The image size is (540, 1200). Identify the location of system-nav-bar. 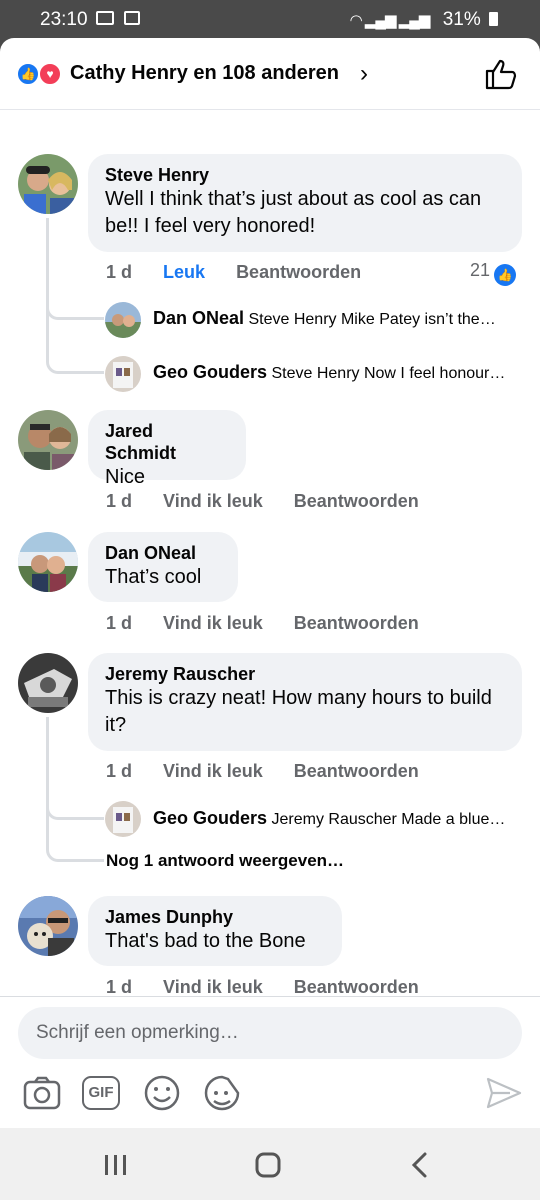
(270, 1164).